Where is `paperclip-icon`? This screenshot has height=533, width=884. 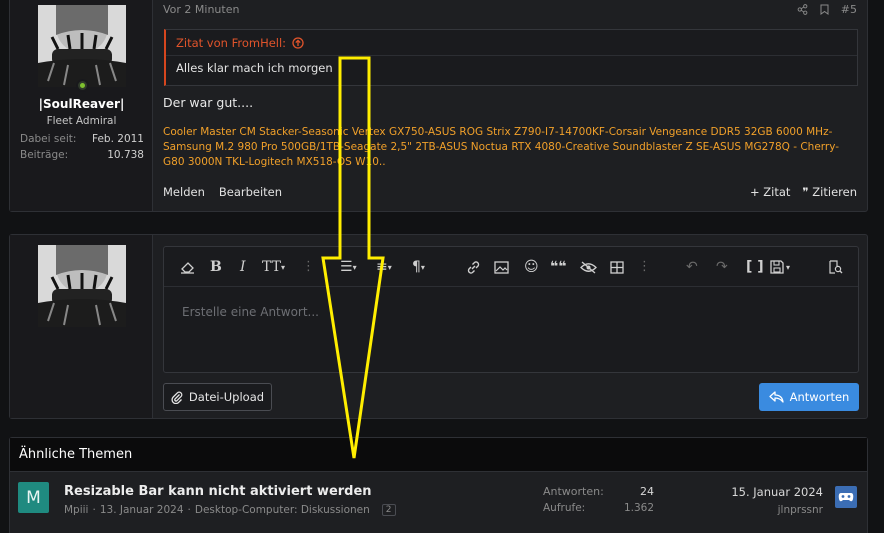 paperclip-icon is located at coordinates (177, 397).